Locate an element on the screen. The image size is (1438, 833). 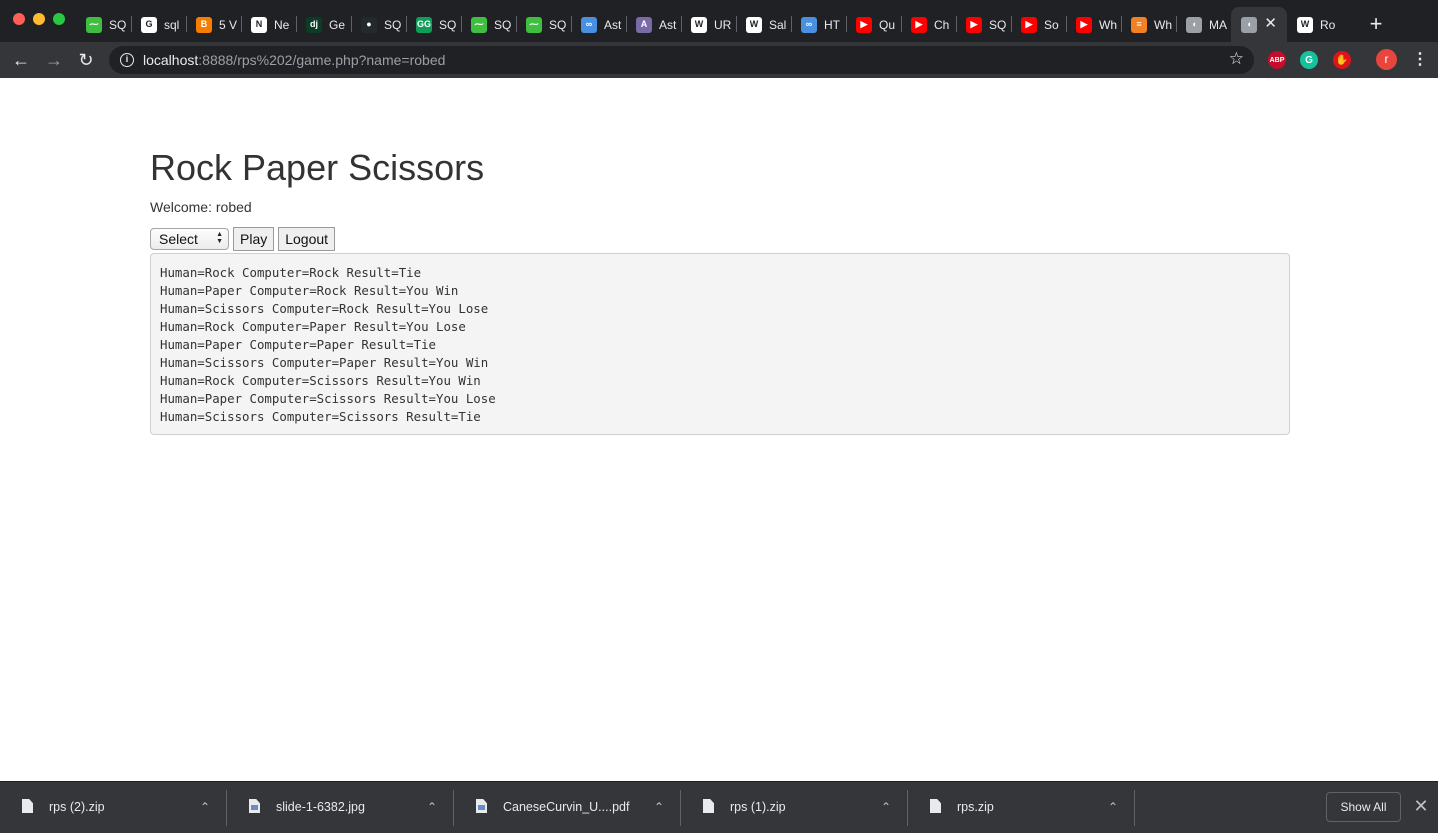
download-item: rps.zip ⌃ is located at coordinates (1021, 807).